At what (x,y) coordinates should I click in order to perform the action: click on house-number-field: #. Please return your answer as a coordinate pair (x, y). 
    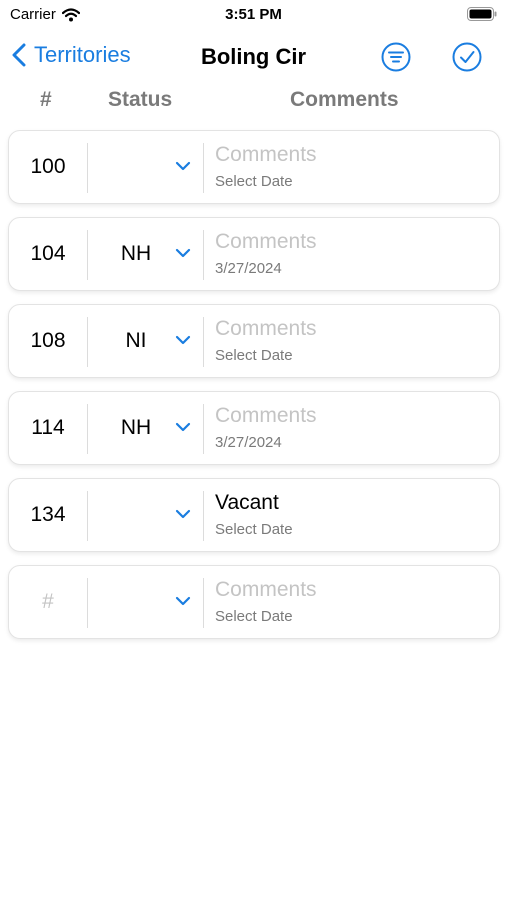
    Looking at the image, I should click on (48, 602).